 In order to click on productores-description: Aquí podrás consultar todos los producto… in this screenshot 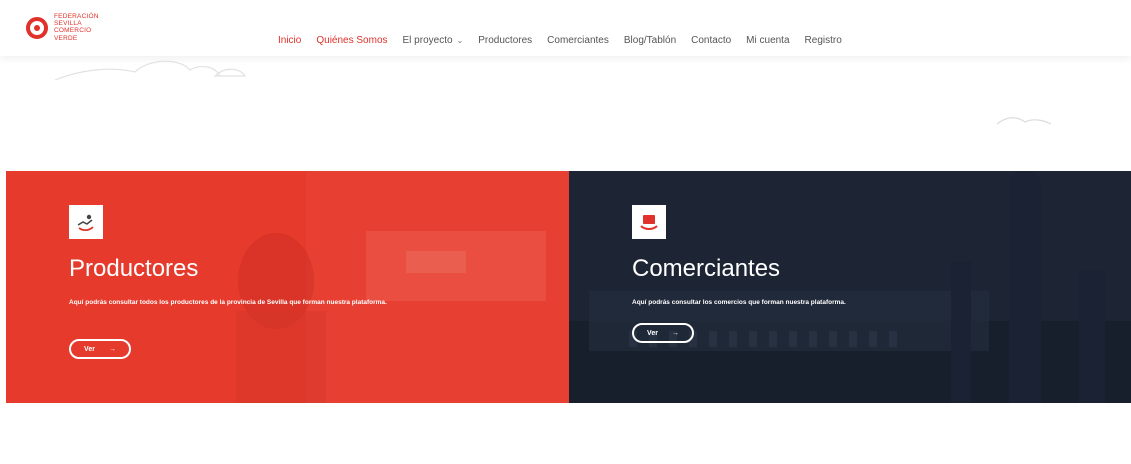, I will do `click(228, 302)`.